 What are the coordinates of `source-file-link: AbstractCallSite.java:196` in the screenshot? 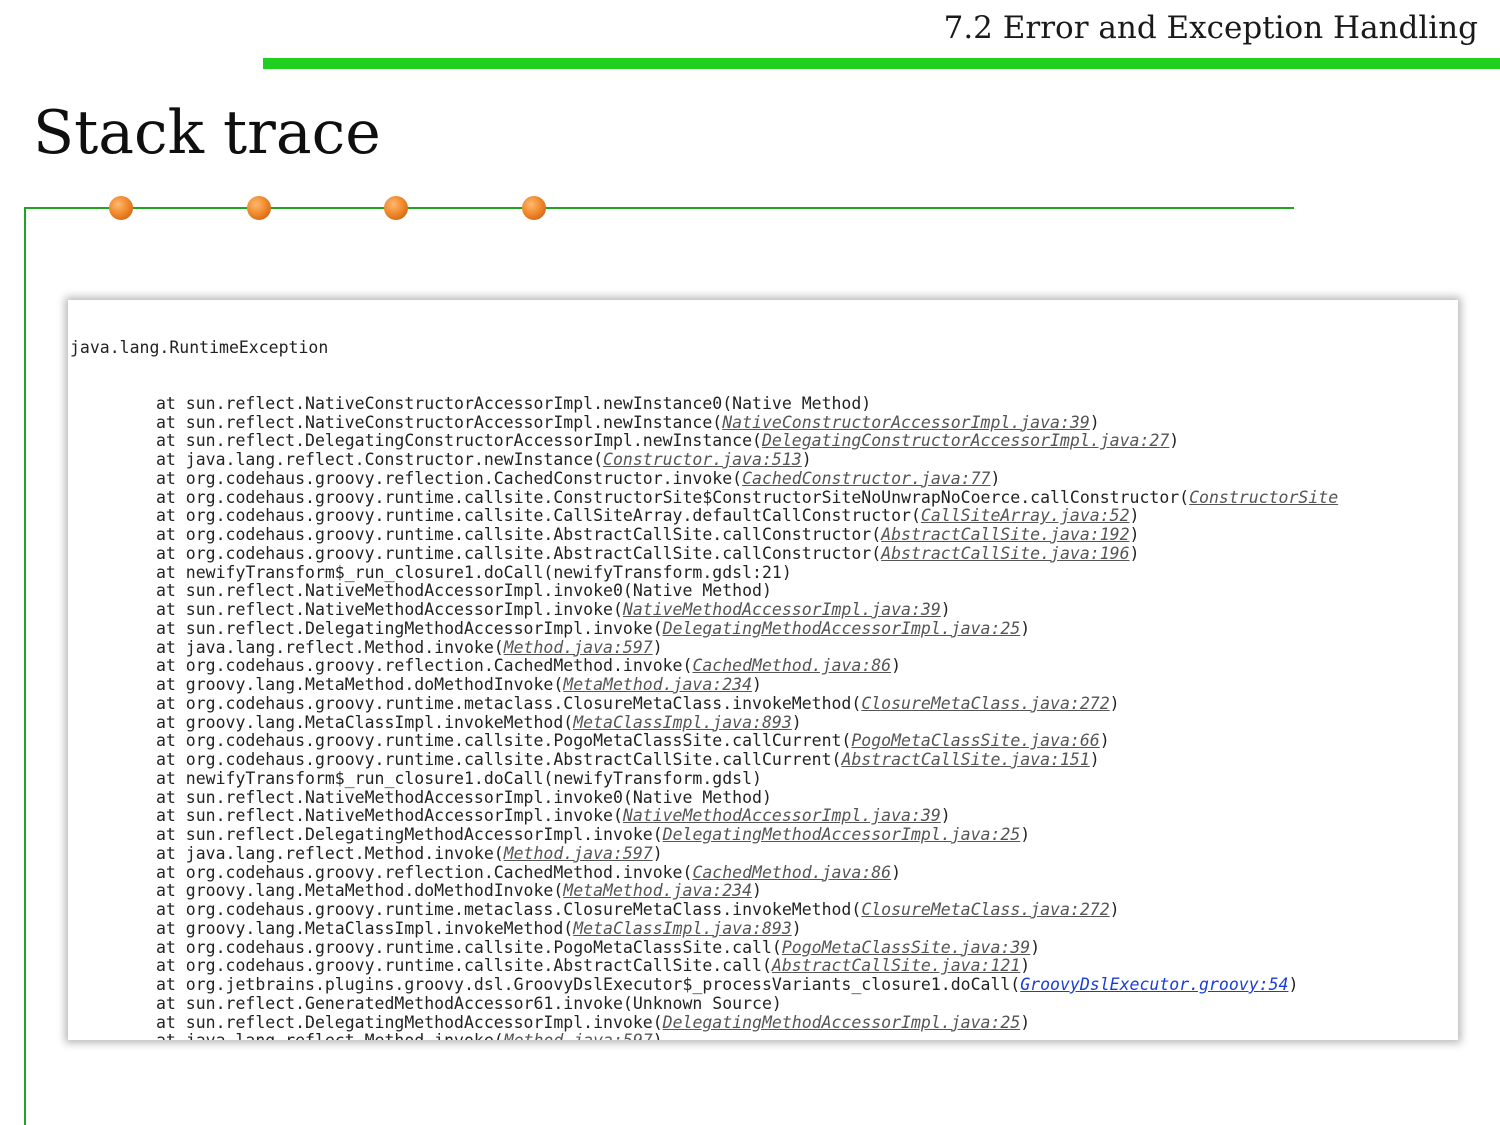 It's located at (1005, 553).